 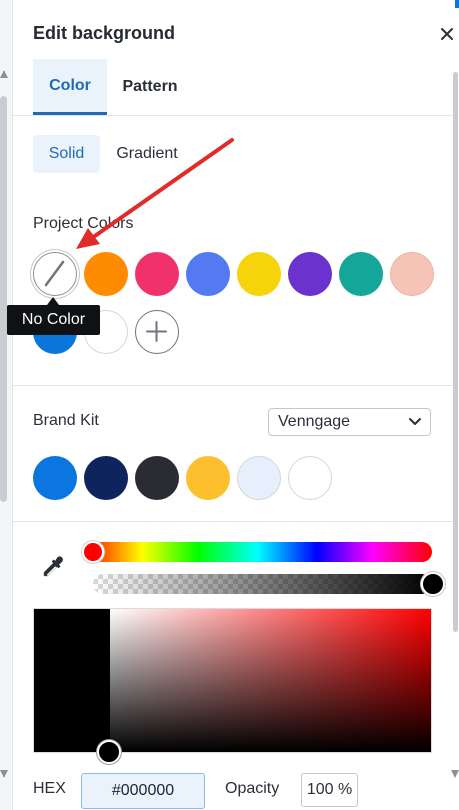 What do you see at coordinates (104, 33) in the screenshot?
I see `panel-title: Edit background` at bounding box center [104, 33].